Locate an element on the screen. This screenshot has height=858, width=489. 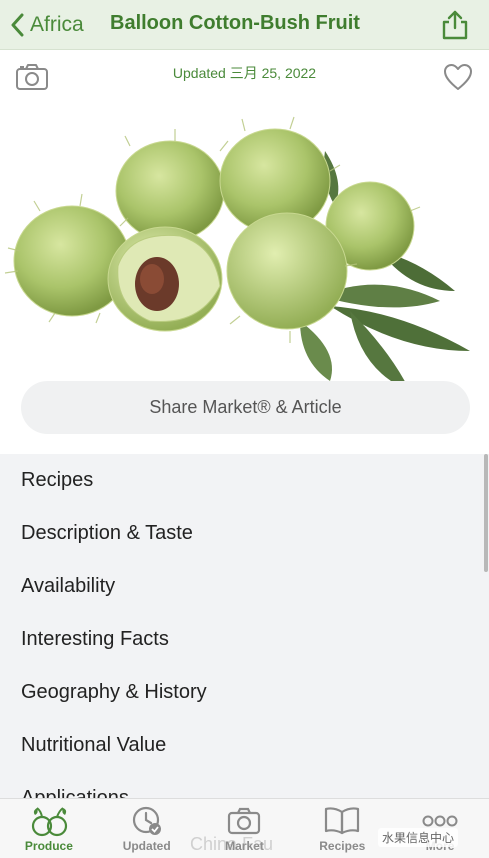
navigation-bar: Africa Balloon Cotton-Bush Fruit is located at coordinates (244, 25).